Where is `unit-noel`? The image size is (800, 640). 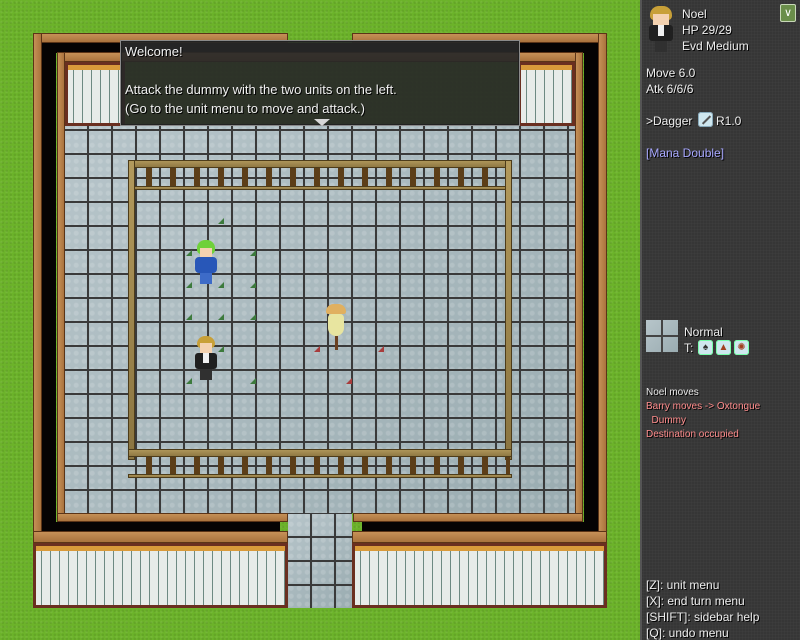
unit-noel is located at coordinates (206, 358).